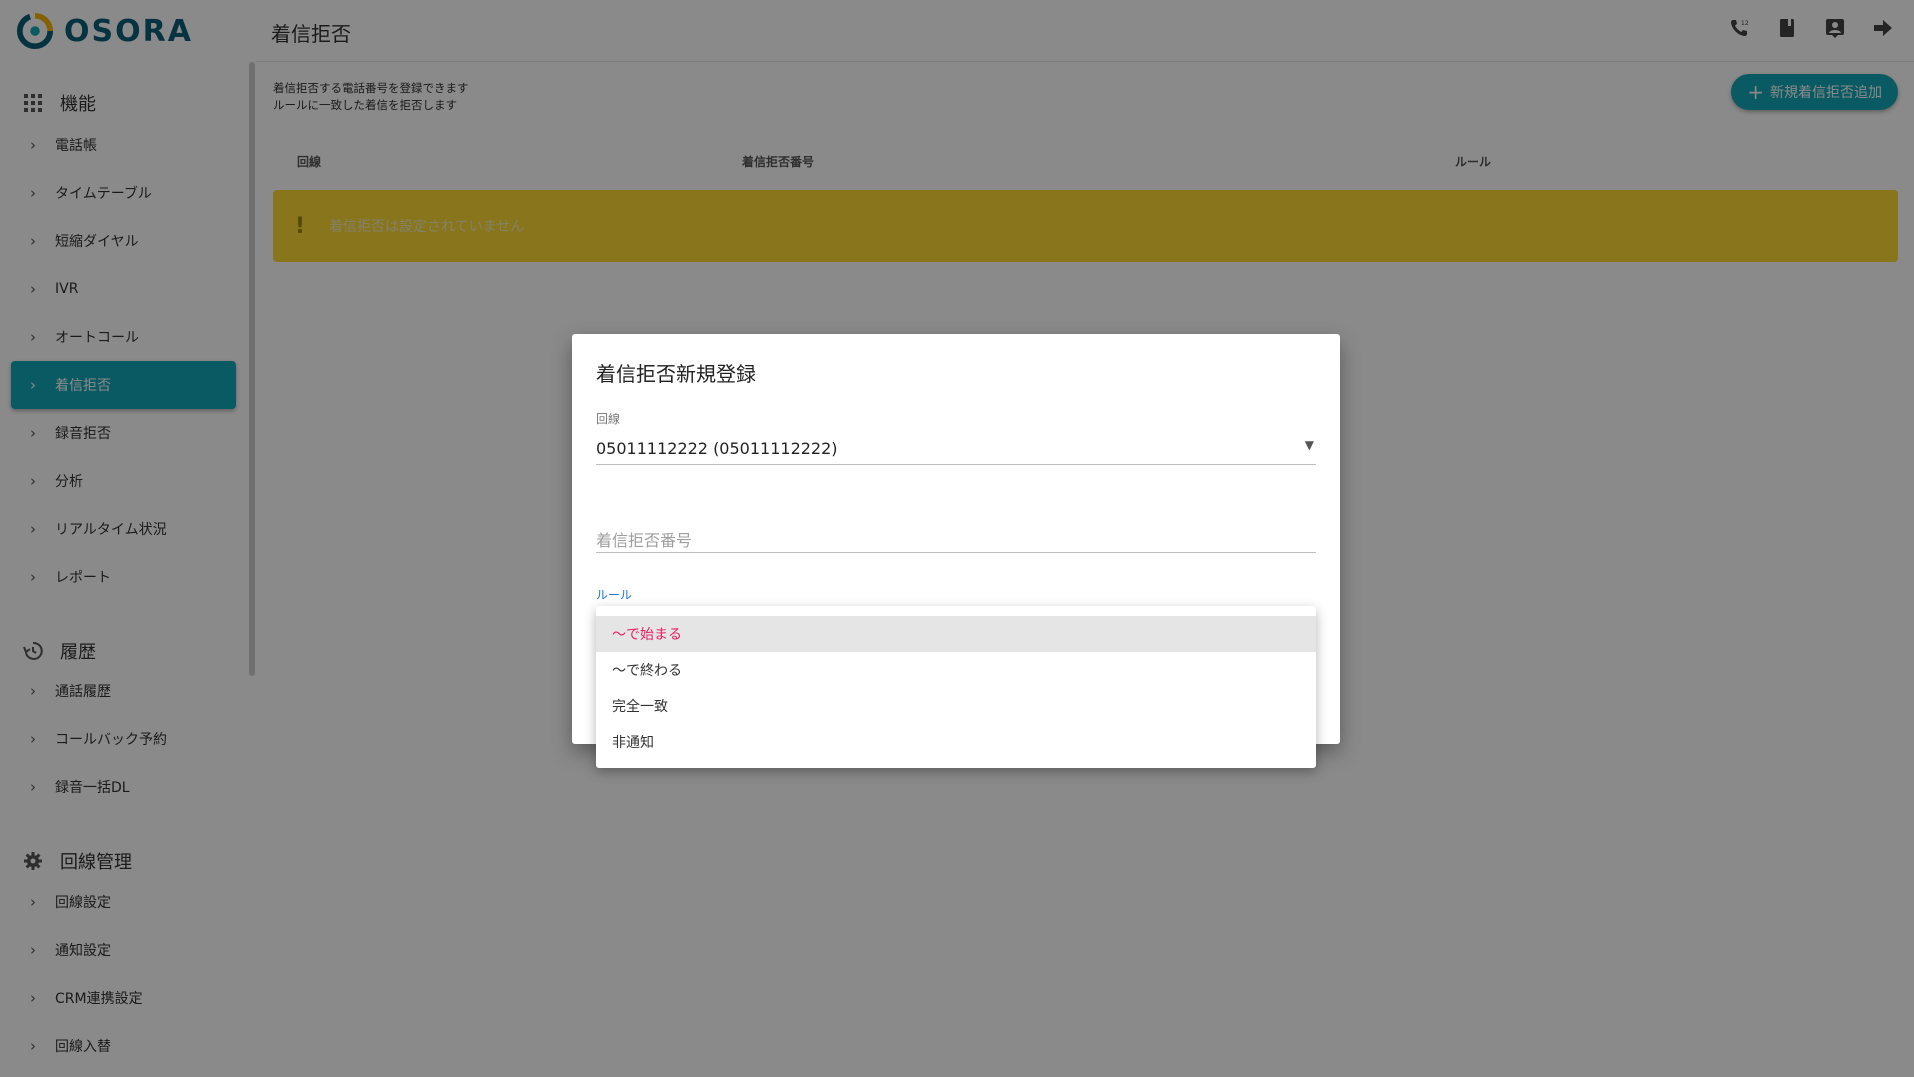 Image resolution: width=1914 pixels, height=1077 pixels. Describe the element at coordinates (608, 419) in the screenshot. I see `line-select-label: 回線` at that location.